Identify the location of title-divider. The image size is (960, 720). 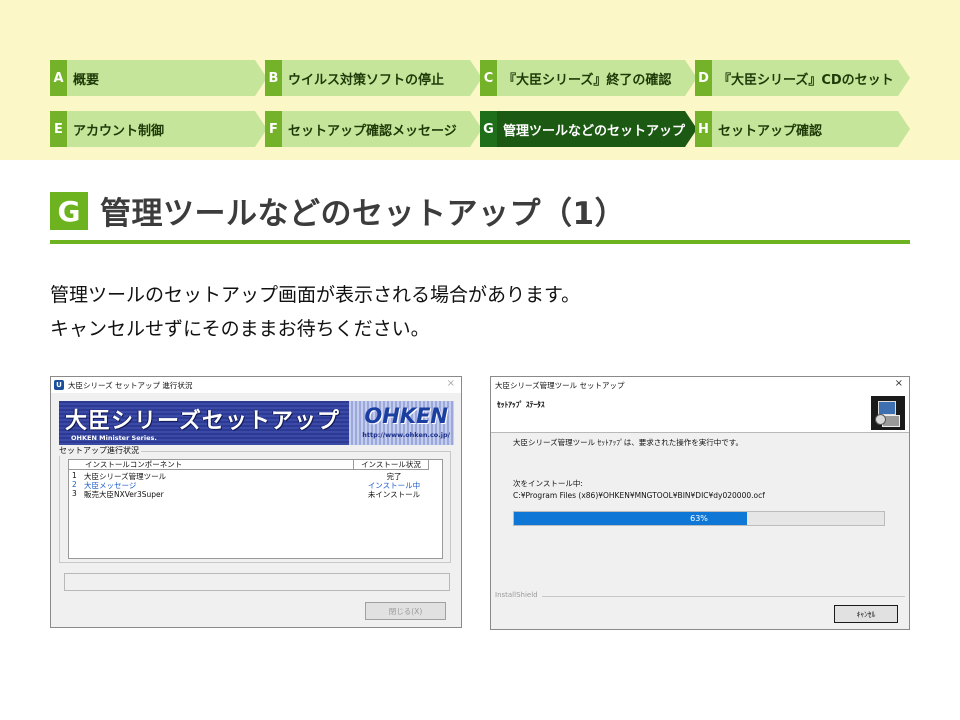
(480, 242).